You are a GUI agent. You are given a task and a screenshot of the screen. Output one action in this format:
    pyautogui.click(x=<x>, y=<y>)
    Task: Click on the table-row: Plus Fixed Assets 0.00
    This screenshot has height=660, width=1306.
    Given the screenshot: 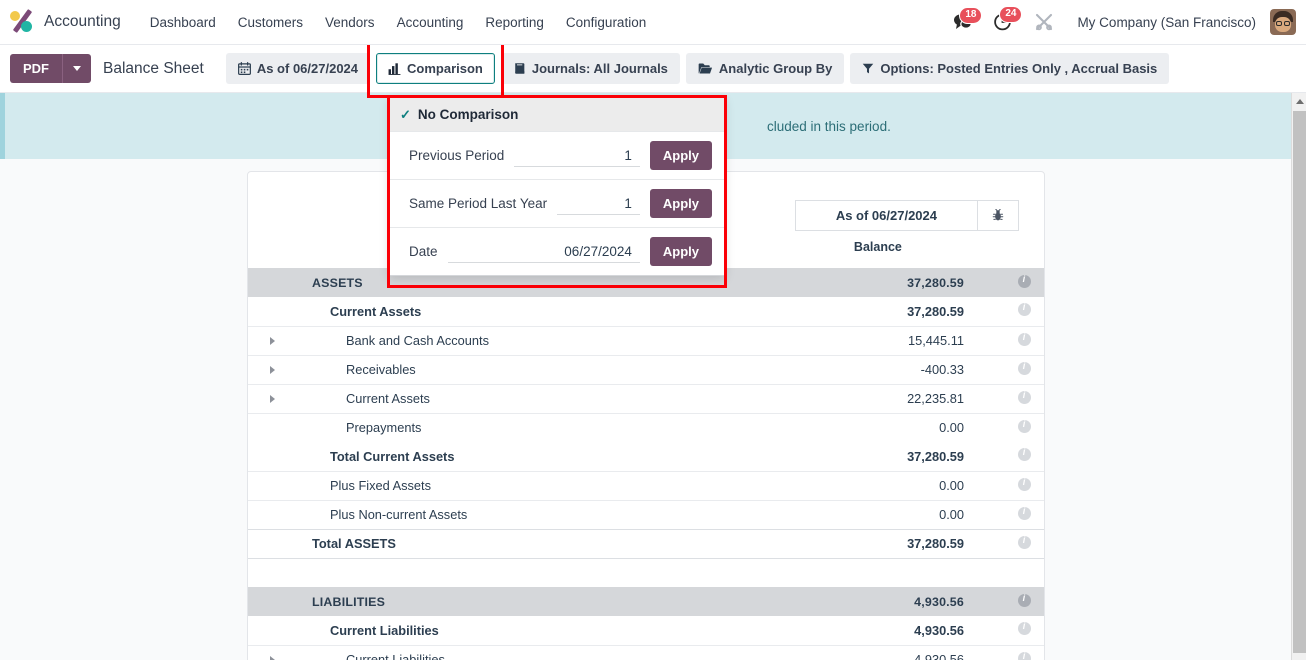 What is the action you would take?
    pyautogui.click(x=646, y=485)
    